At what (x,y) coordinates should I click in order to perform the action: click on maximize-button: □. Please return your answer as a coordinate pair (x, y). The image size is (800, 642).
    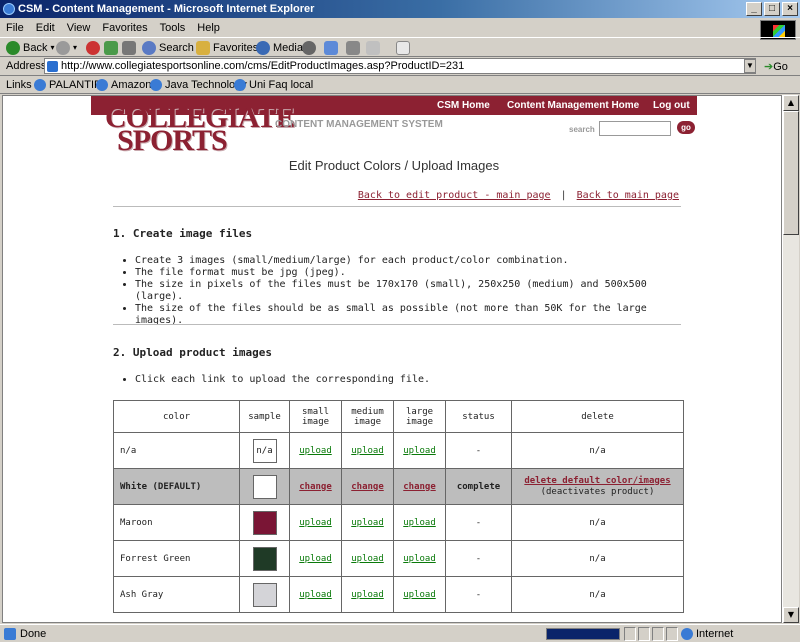
    Looking at the image, I should click on (772, 9).